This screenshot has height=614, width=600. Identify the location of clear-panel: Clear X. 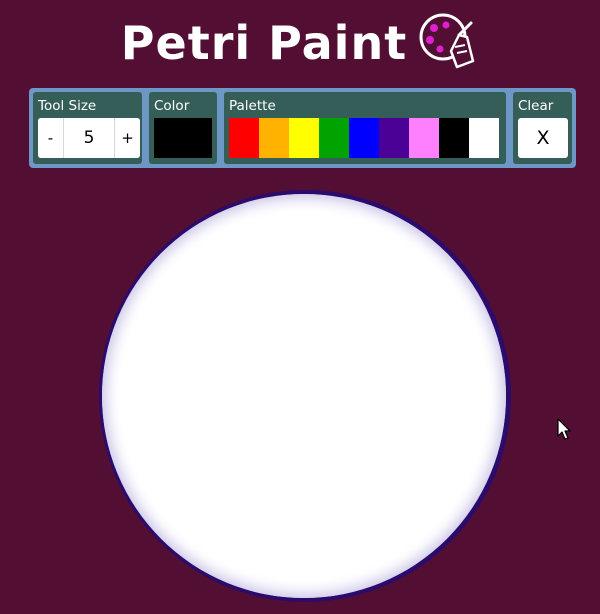
(542, 128).